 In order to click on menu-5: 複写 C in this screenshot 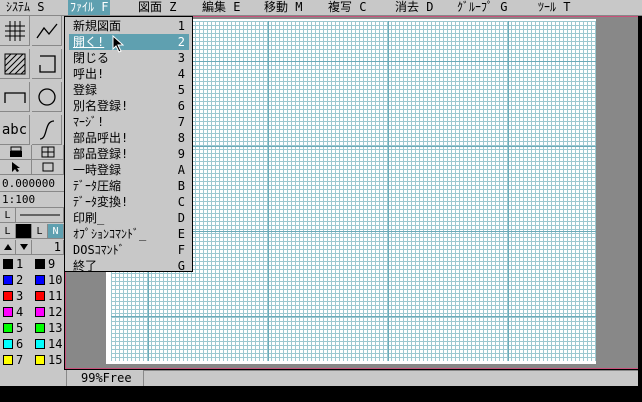, I will do `click(347, 7)`.